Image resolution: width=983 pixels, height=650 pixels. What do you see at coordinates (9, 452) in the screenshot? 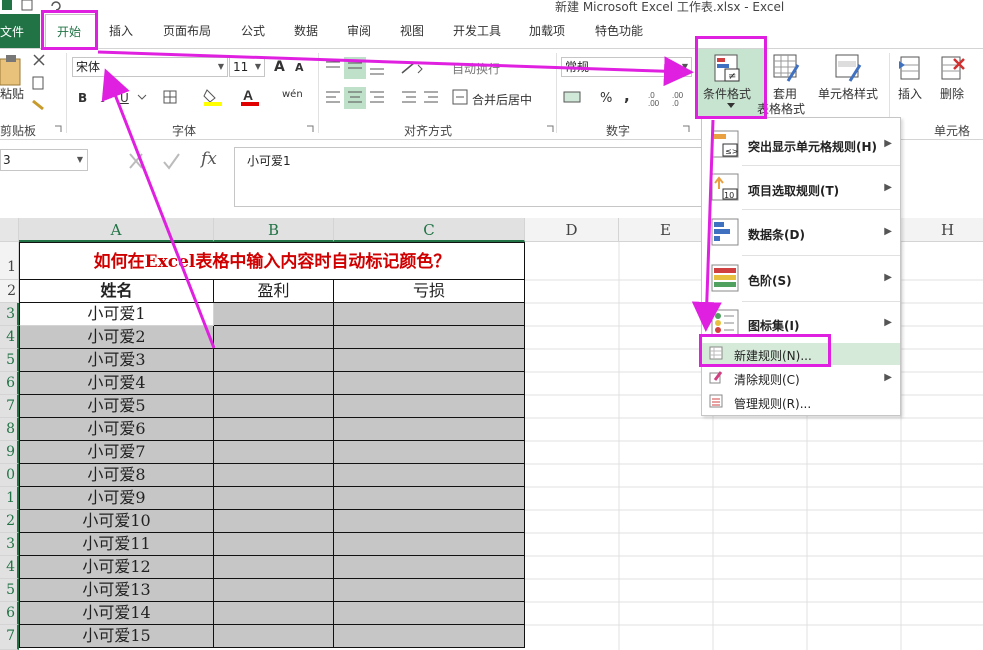
I see `row-header: 9` at bounding box center [9, 452].